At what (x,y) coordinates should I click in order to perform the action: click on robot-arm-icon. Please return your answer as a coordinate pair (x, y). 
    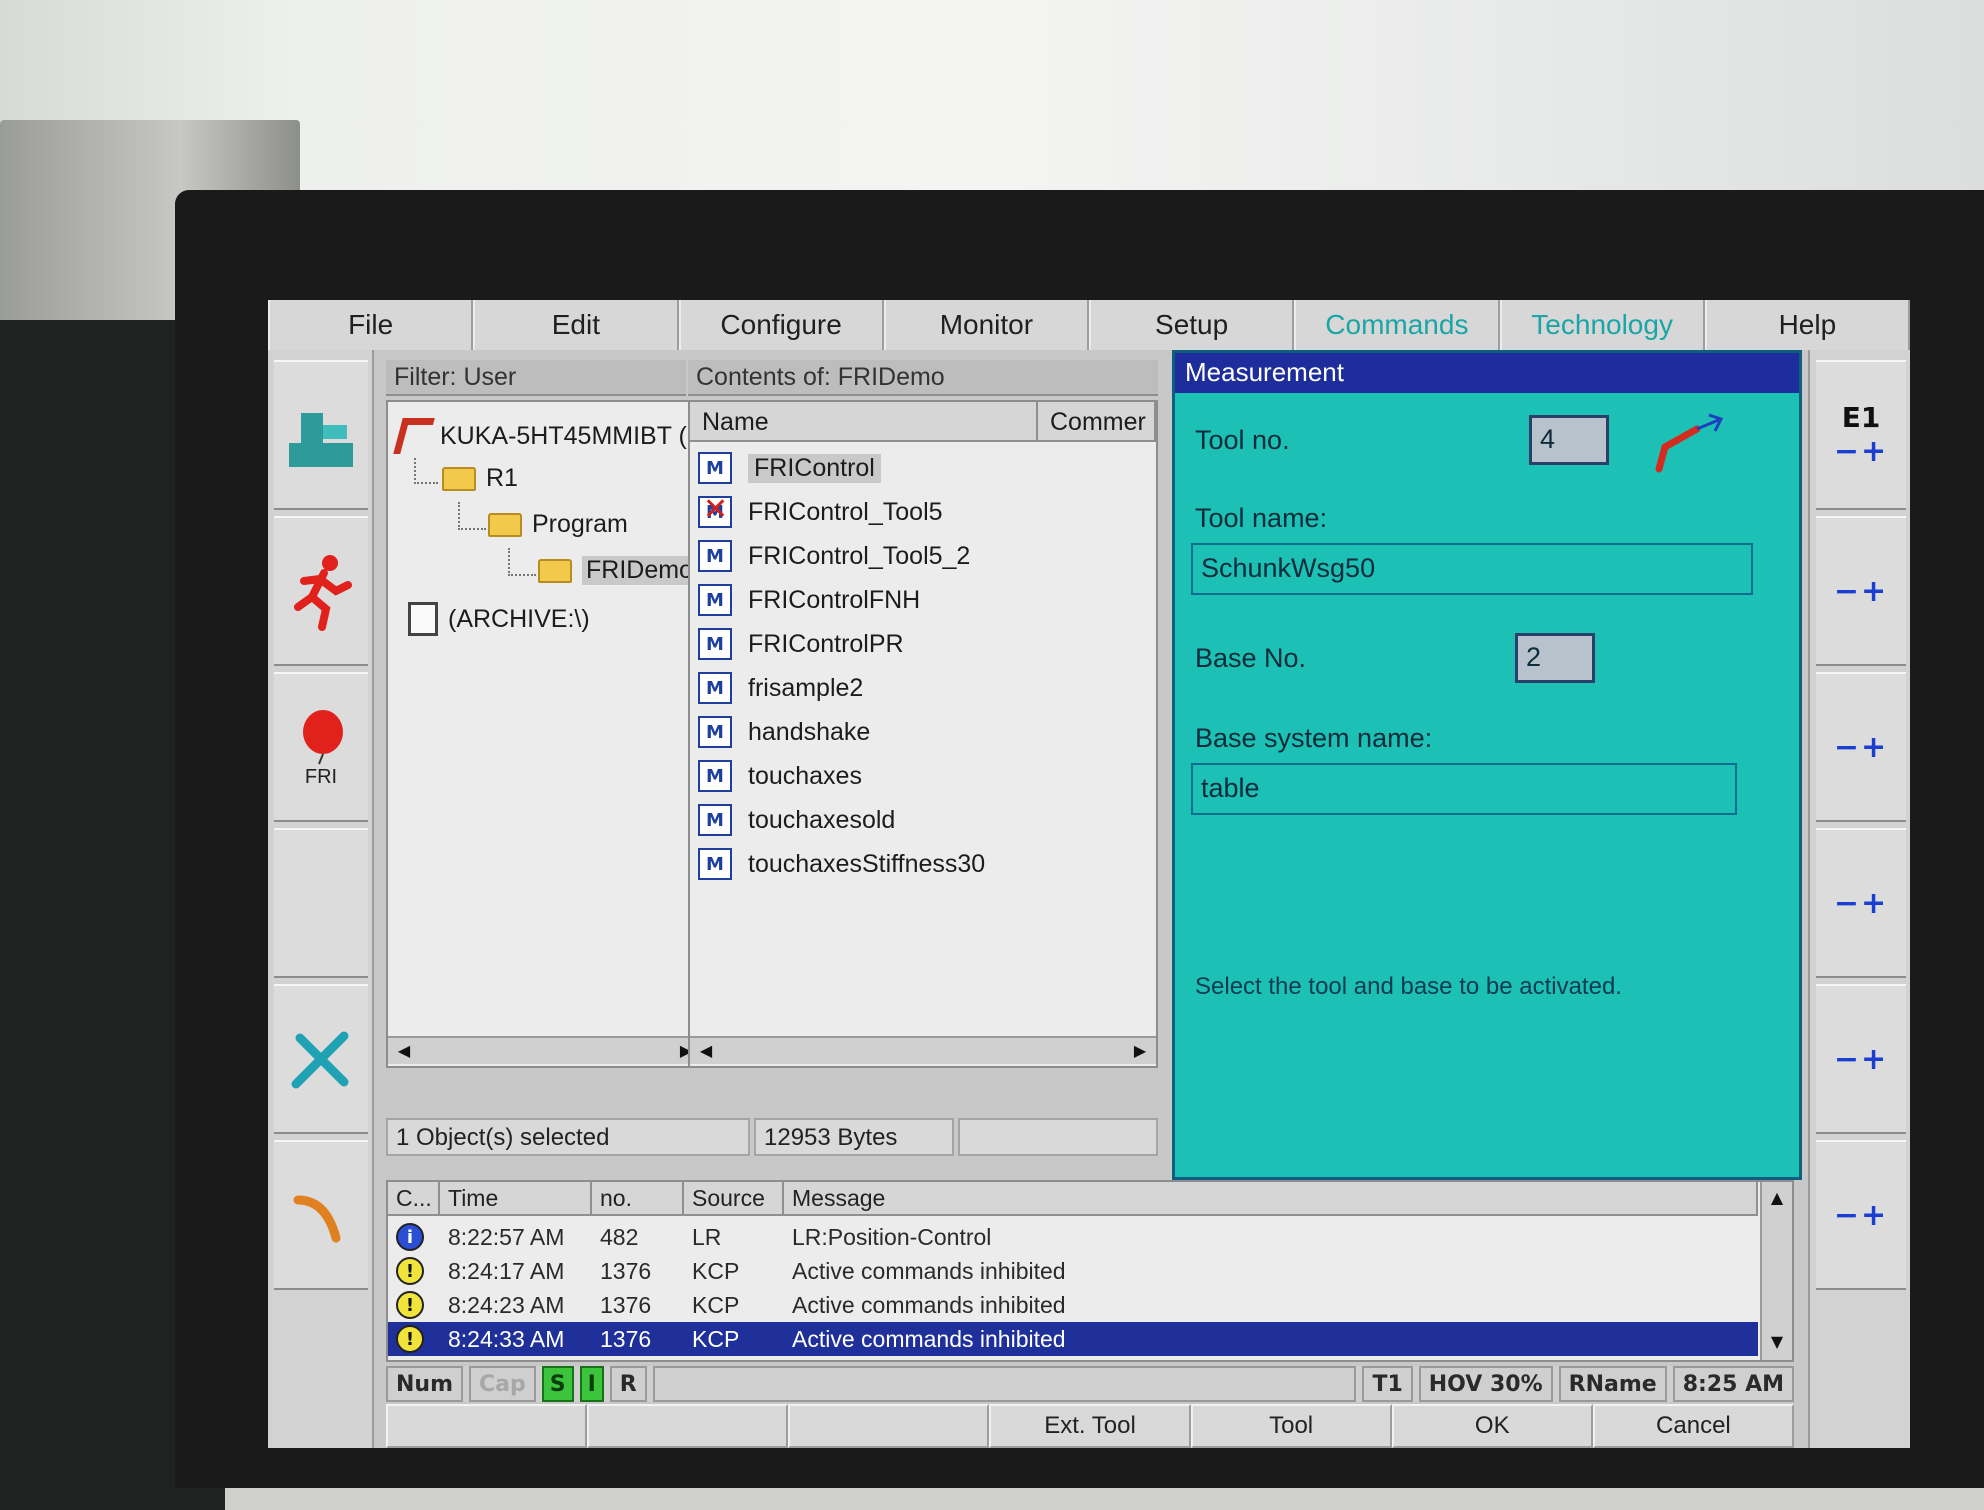
    Looking at the image, I should click on (317, 1219).